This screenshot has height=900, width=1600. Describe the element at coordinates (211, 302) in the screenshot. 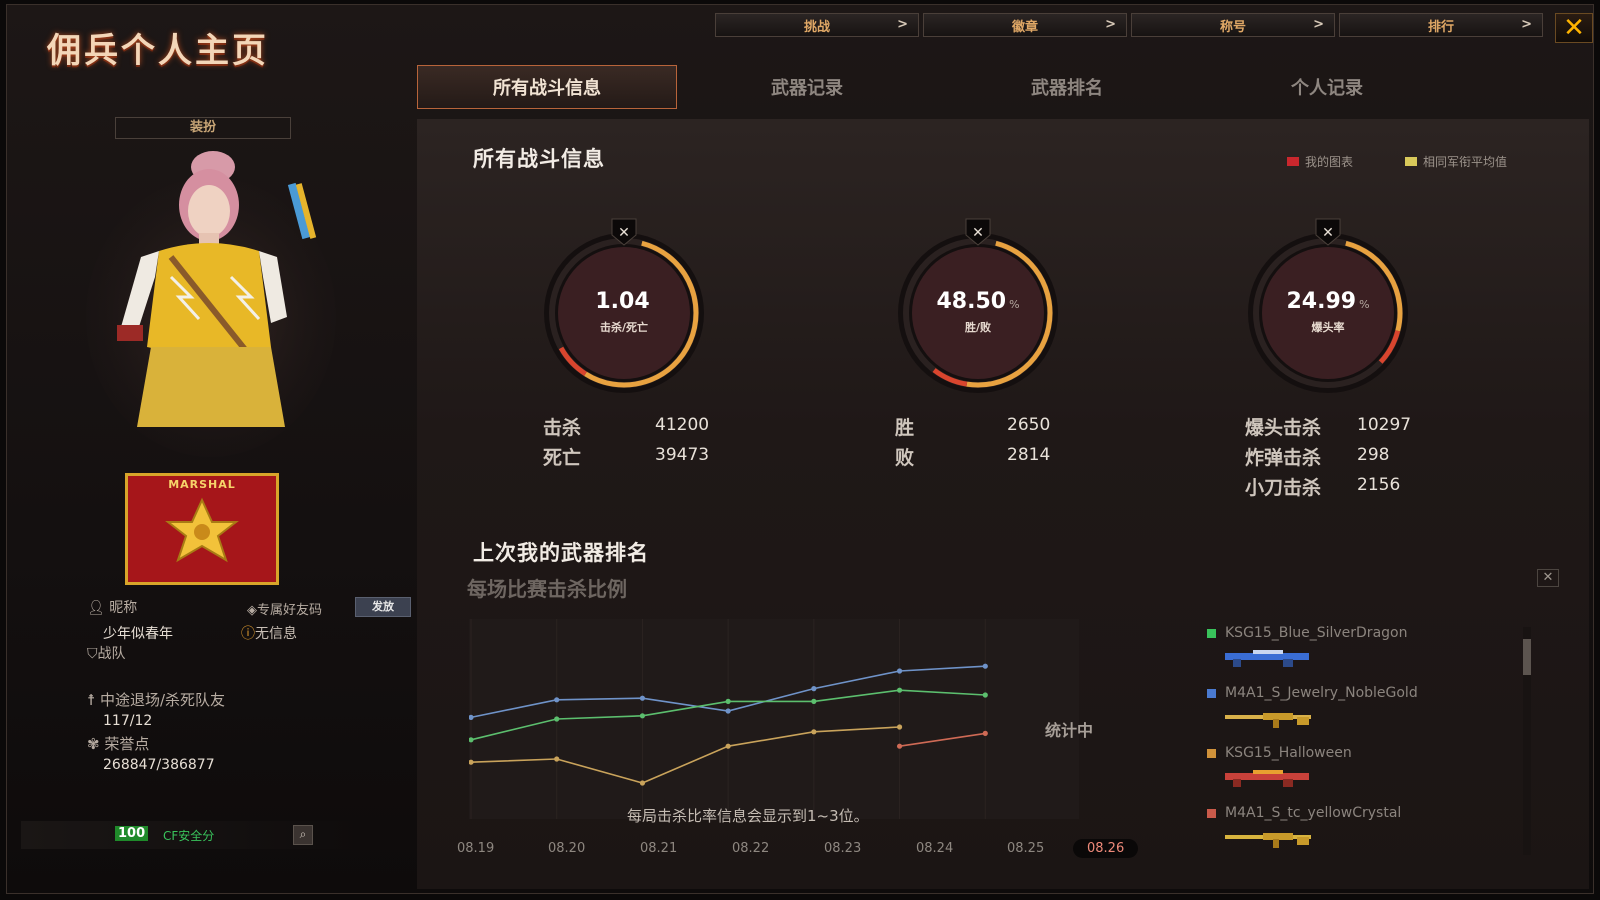

I see `character-avatar` at that location.